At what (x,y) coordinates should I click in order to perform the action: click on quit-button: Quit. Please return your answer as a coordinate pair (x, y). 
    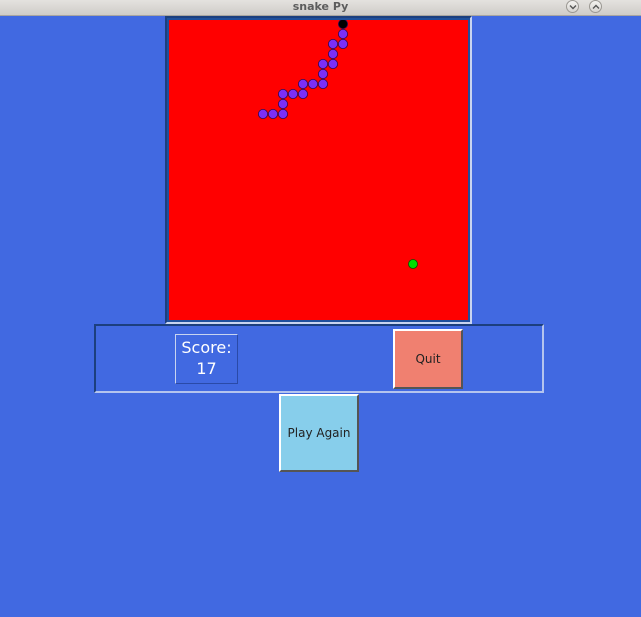
    Looking at the image, I should click on (428, 359).